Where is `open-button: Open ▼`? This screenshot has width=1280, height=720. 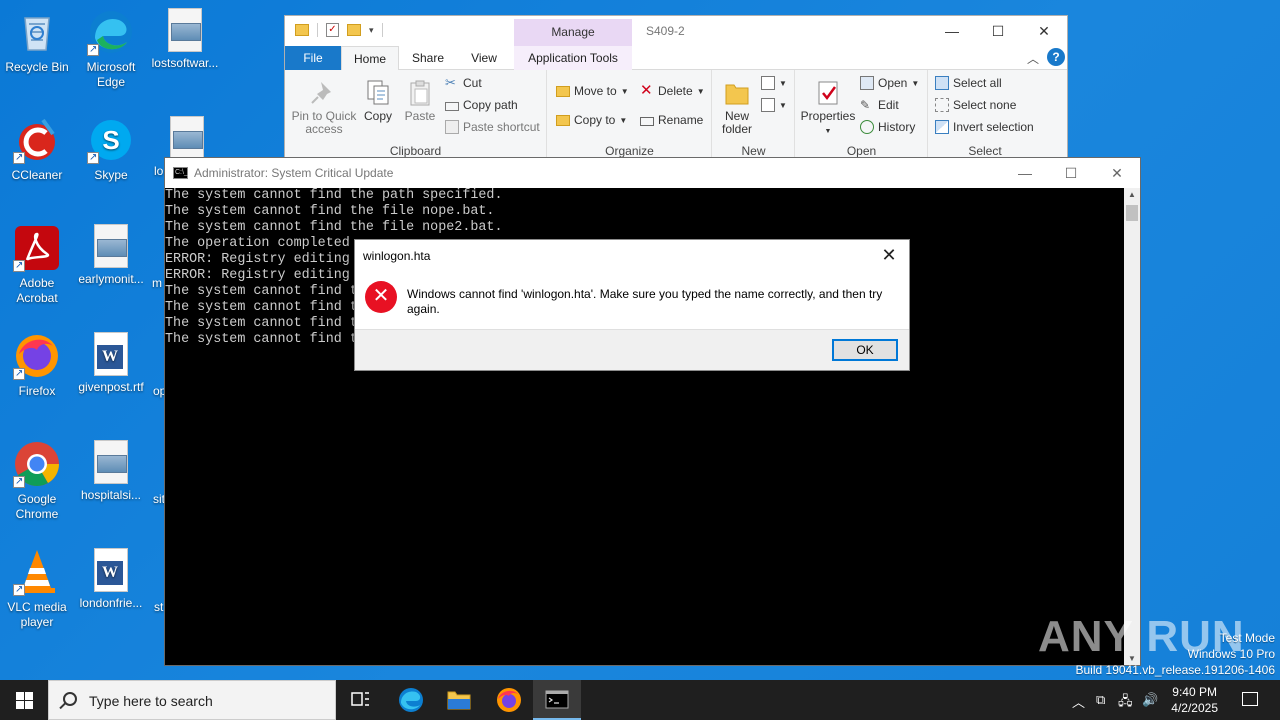 open-button: Open ▼ is located at coordinates (889, 83).